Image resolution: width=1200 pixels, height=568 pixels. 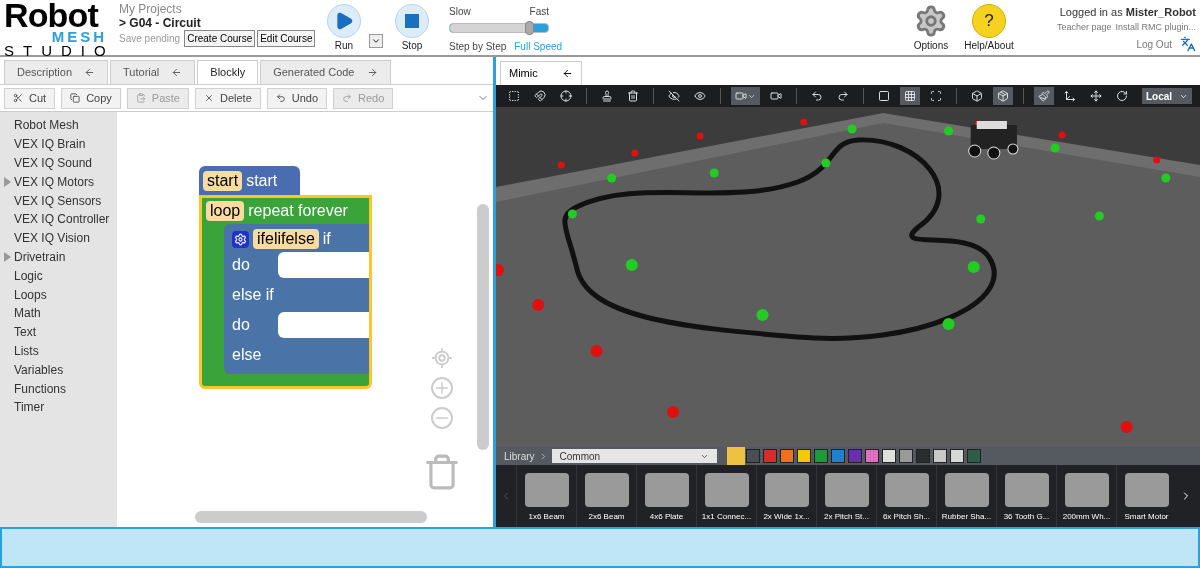 I want to click on copy-icon, so click(x=75, y=98).